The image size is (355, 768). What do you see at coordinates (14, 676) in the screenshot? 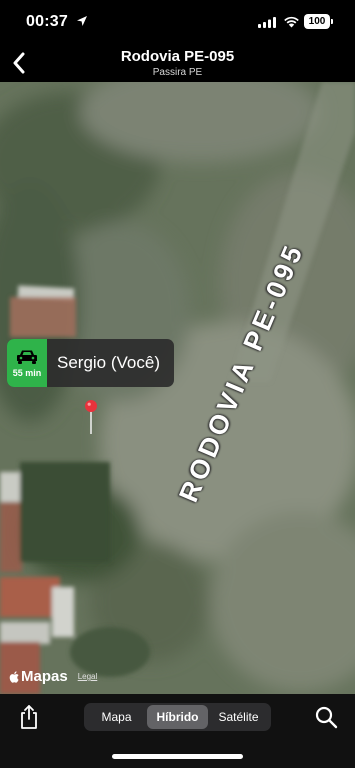
I see `apple-logo-icon` at bounding box center [14, 676].